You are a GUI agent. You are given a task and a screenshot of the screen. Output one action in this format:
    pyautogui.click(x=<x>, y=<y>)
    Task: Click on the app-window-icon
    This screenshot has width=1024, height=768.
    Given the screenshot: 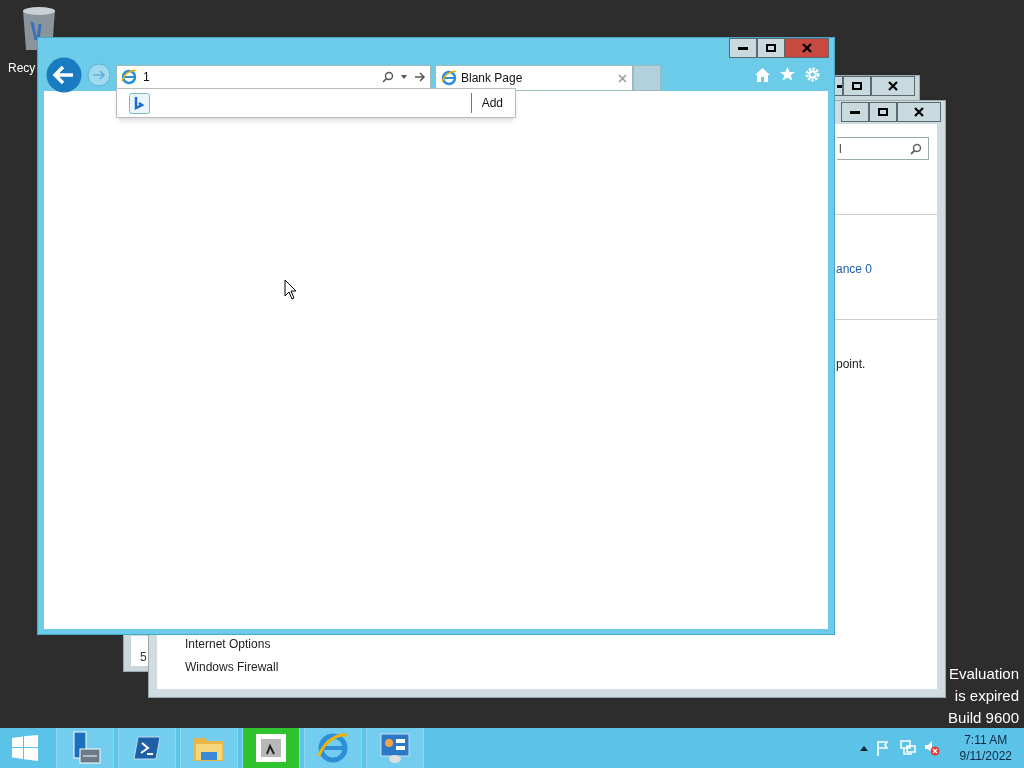 What is the action you would take?
    pyautogui.click(x=271, y=748)
    